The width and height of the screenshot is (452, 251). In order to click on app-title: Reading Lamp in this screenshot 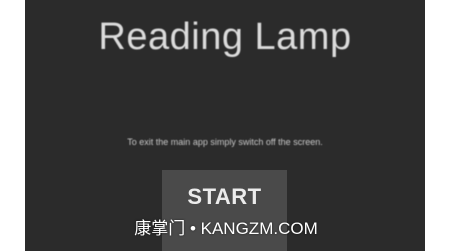, I will do `click(225, 37)`.